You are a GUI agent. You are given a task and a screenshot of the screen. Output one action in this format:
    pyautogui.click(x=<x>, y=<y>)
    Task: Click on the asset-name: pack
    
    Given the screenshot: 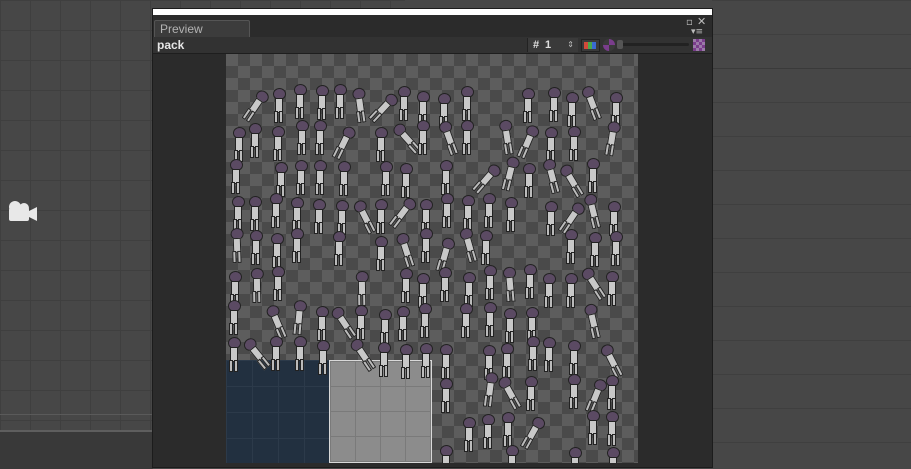 What is the action you would take?
    pyautogui.click(x=171, y=45)
    